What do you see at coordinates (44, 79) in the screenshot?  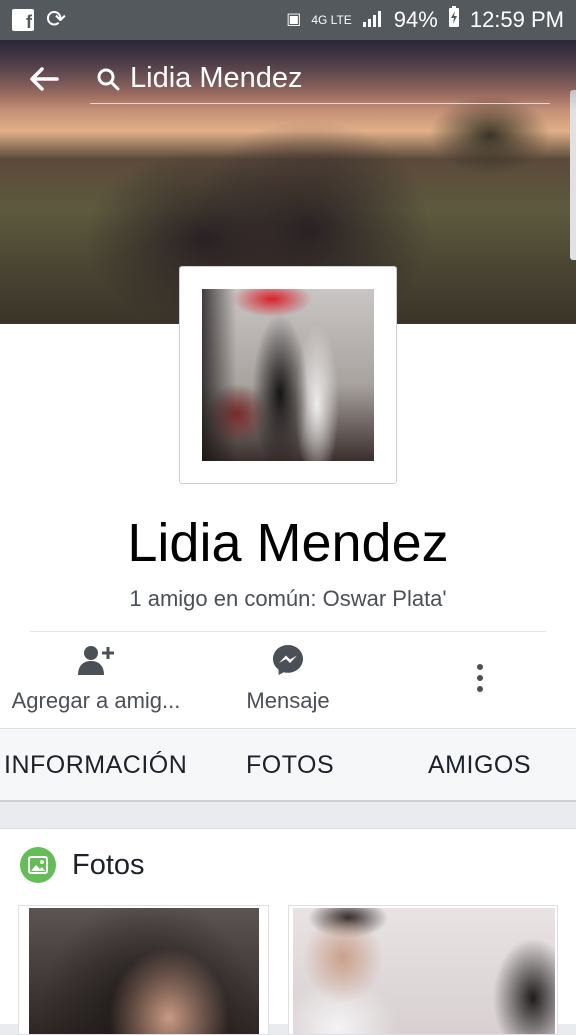 I see `back-arrow-icon` at bounding box center [44, 79].